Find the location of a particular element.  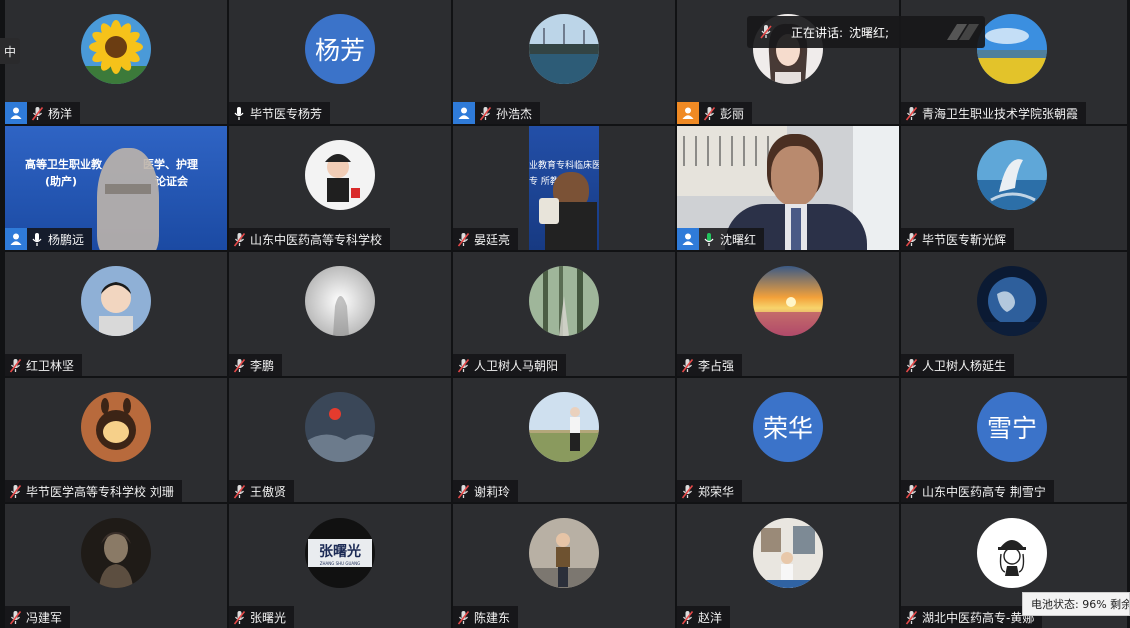

participant-tile: 人卫树人马朝阳 is located at coordinates (564, 314).